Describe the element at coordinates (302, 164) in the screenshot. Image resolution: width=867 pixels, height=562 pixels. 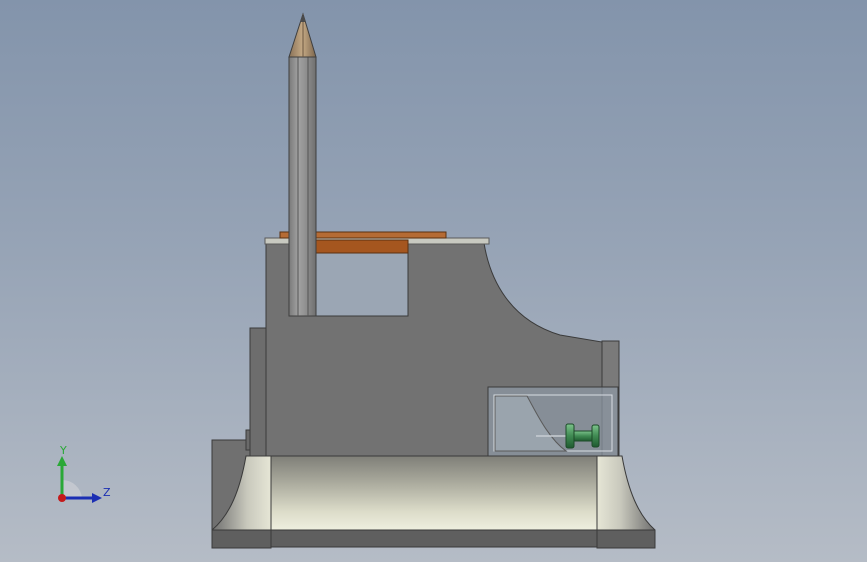
I see `pencil` at that location.